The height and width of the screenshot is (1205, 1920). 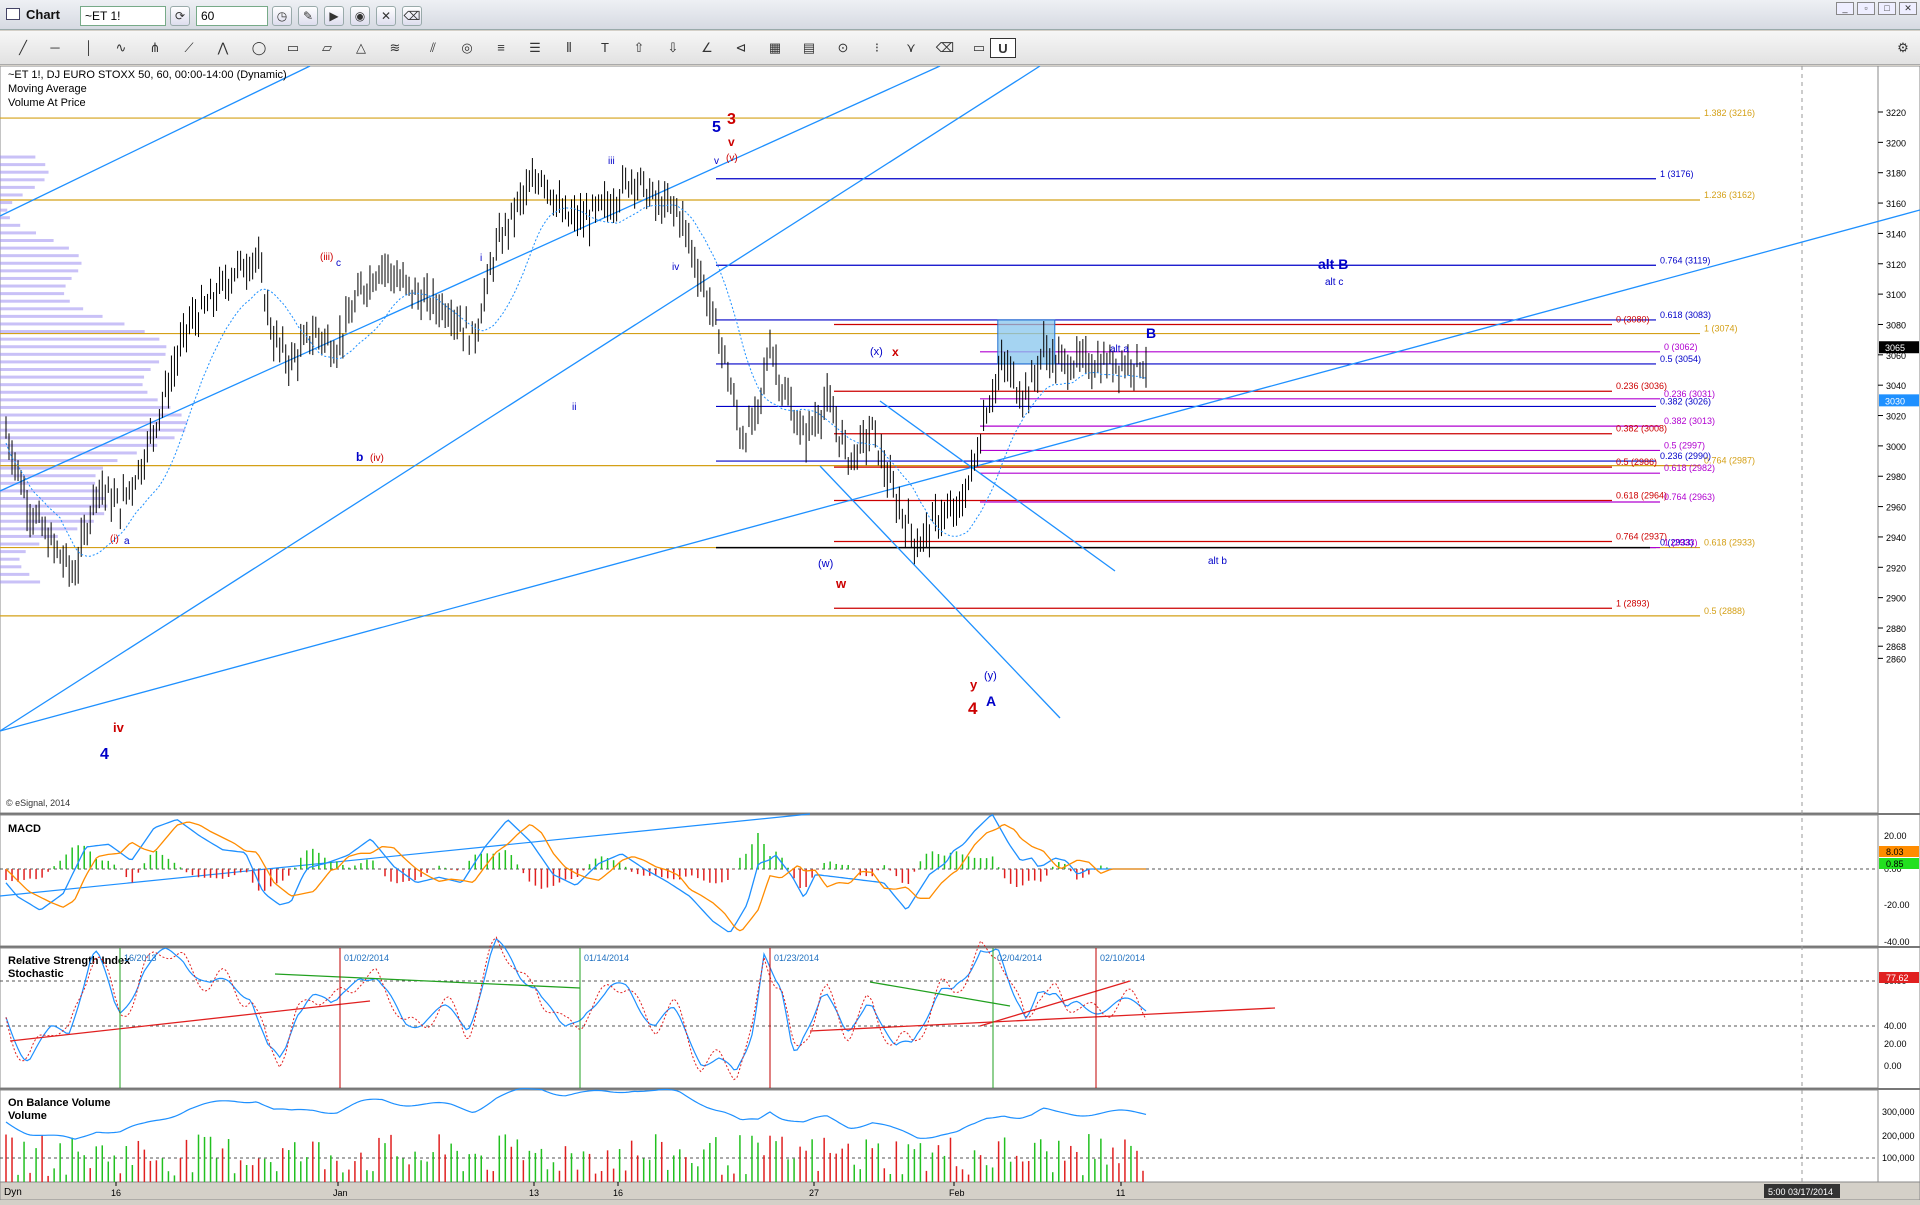 I want to click on settings-icon: ⚙, so click(x=1903, y=48).